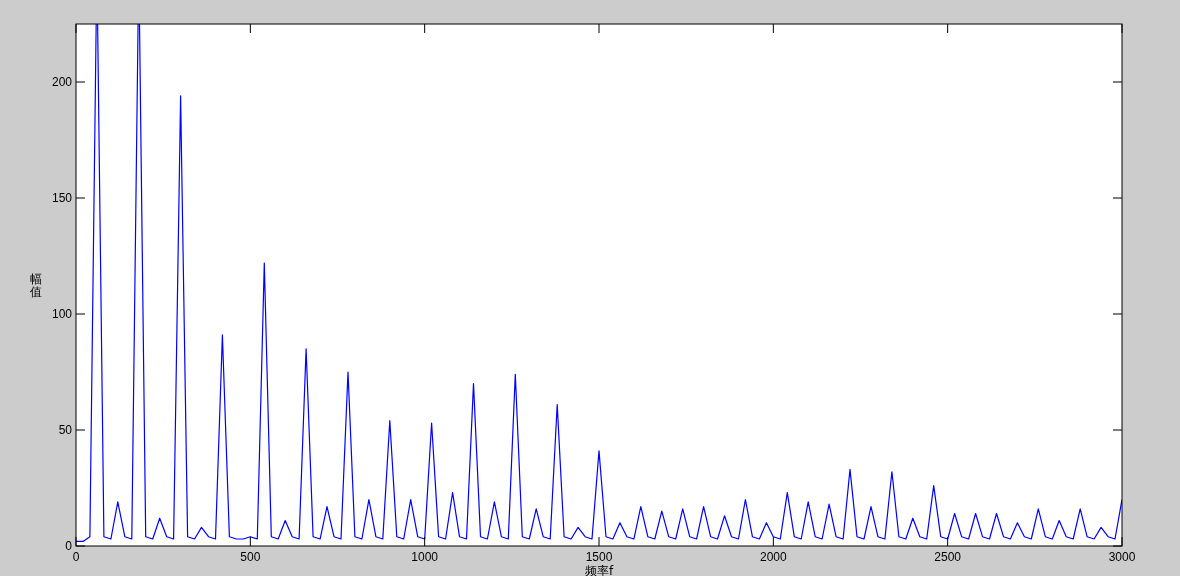  What do you see at coordinates (250, 557) in the screenshot?
I see `x-tick-label: 500` at bounding box center [250, 557].